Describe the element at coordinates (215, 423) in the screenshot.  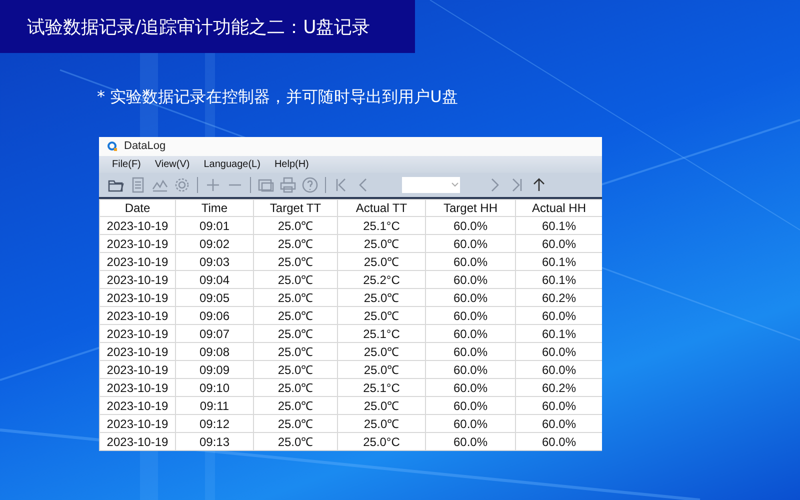
I see `table-cell: 09:12` at that location.